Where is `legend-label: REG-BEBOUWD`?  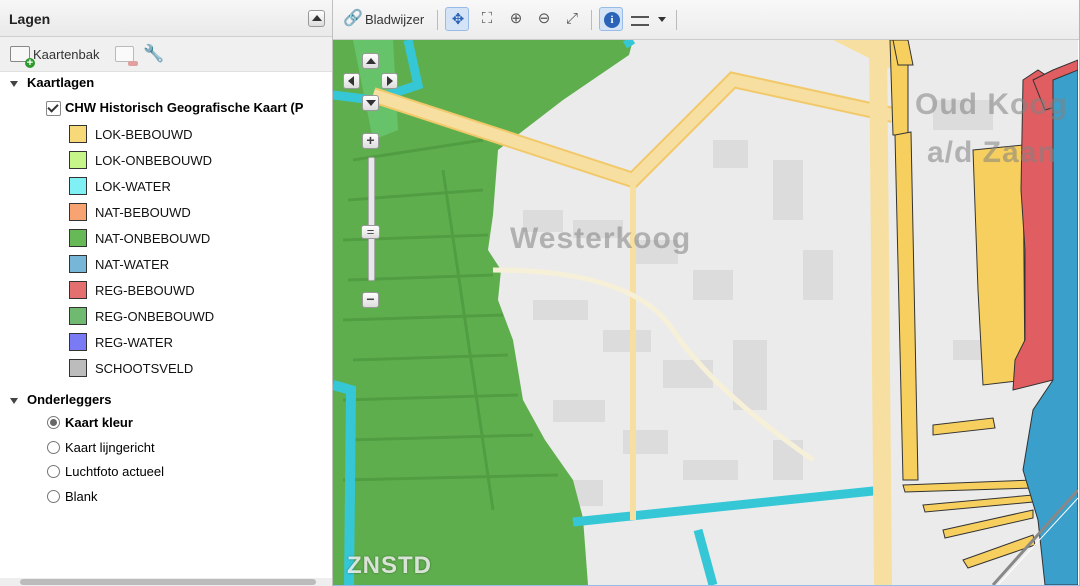 legend-label: REG-BEBOUWD is located at coordinates (145, 290).